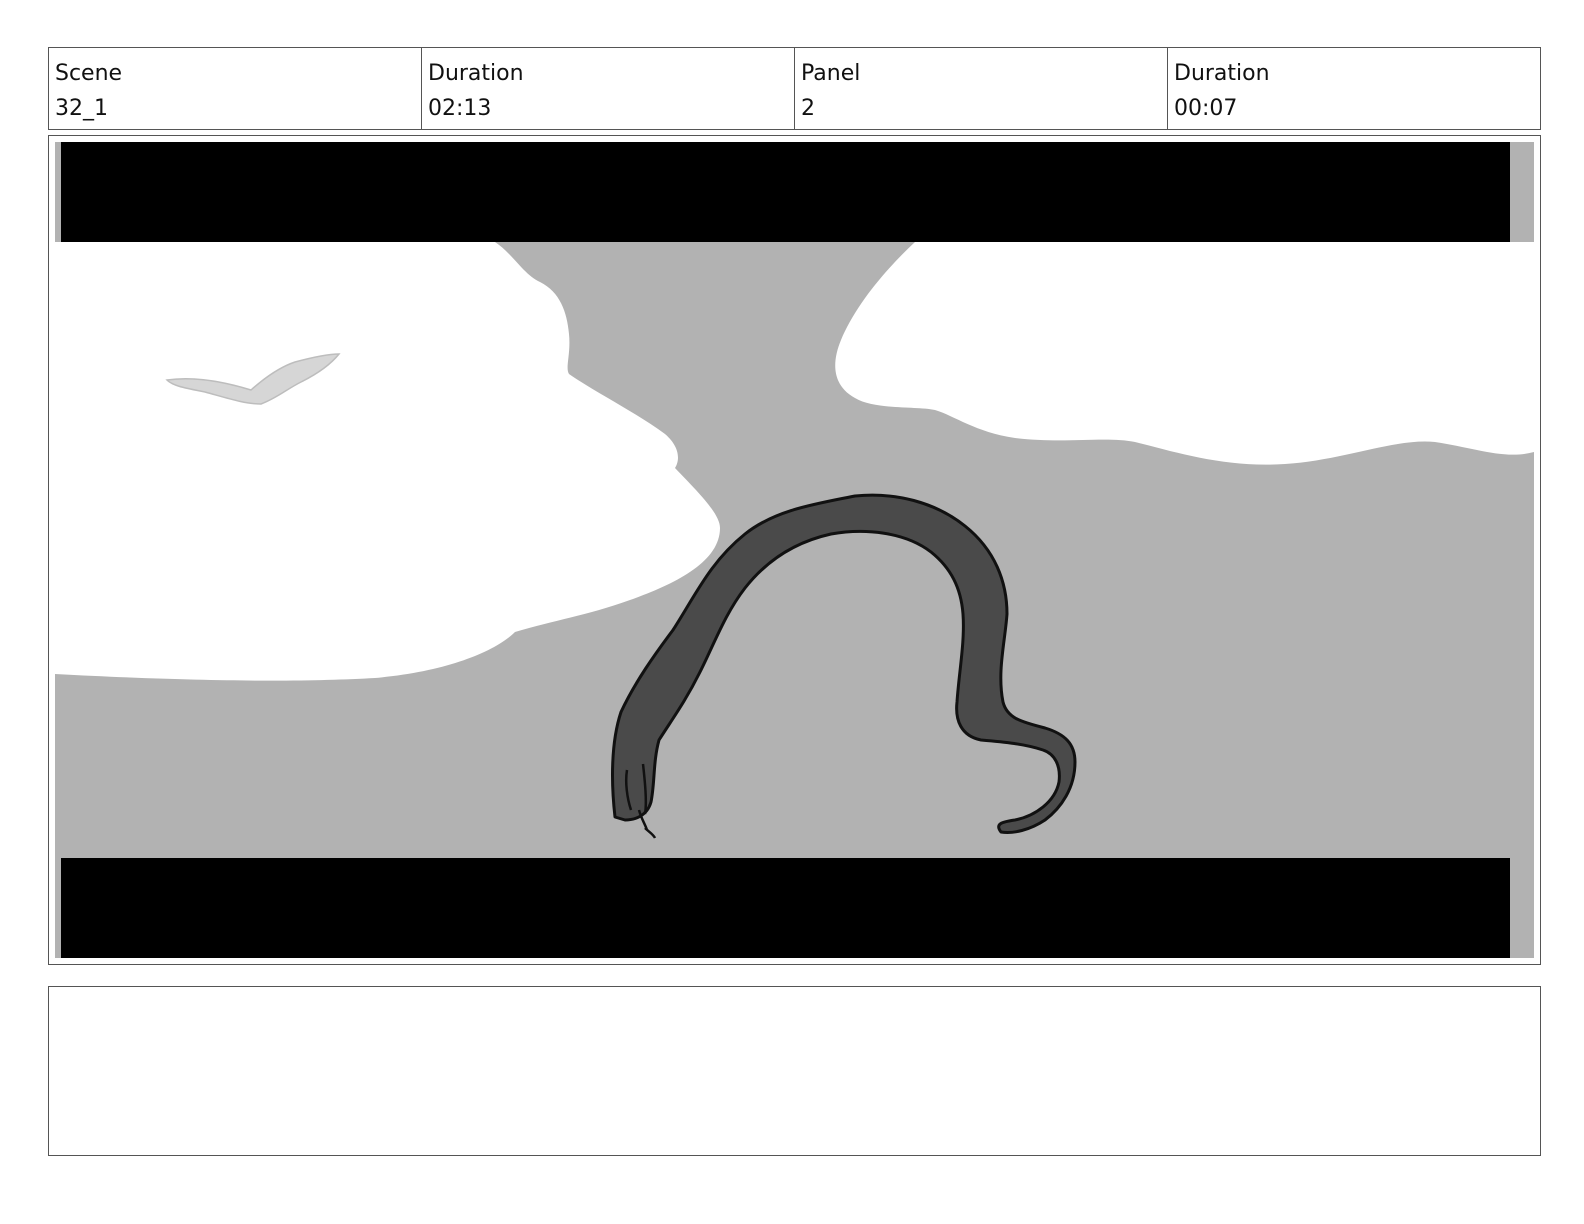  I want to click on scene-duration-cell: Duration 02:13, so click(608, 88).